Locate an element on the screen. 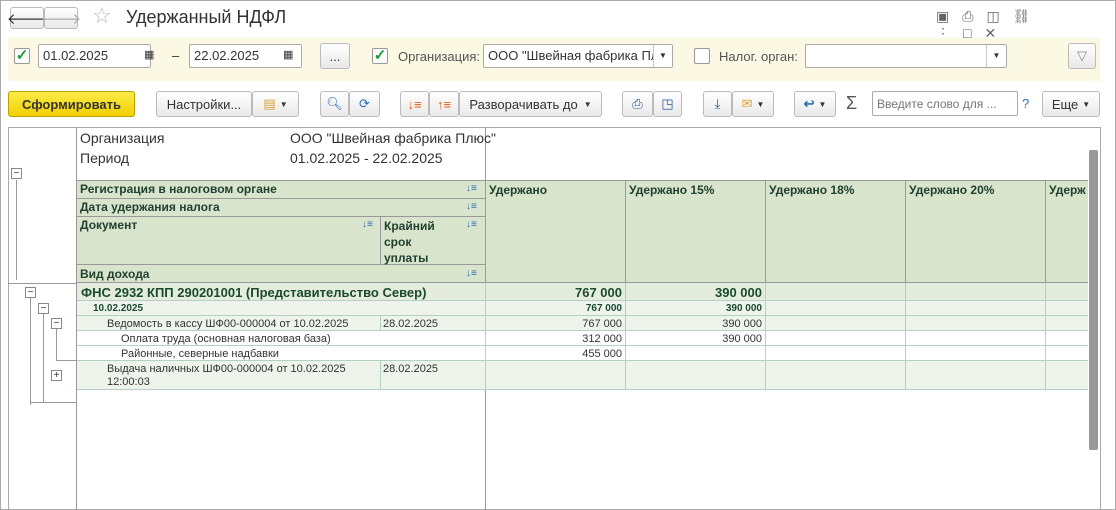 The image size is (1116, 510). find-next-button: ⟳ is located at coordinates (364, 104).